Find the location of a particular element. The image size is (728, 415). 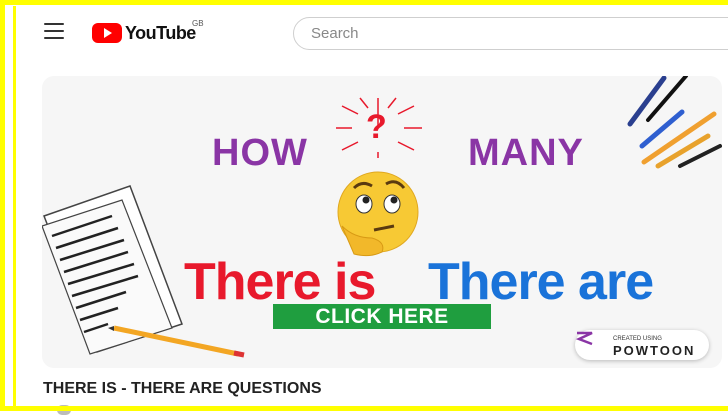

thinking-face-emoji is located at coordinates (378, 214).